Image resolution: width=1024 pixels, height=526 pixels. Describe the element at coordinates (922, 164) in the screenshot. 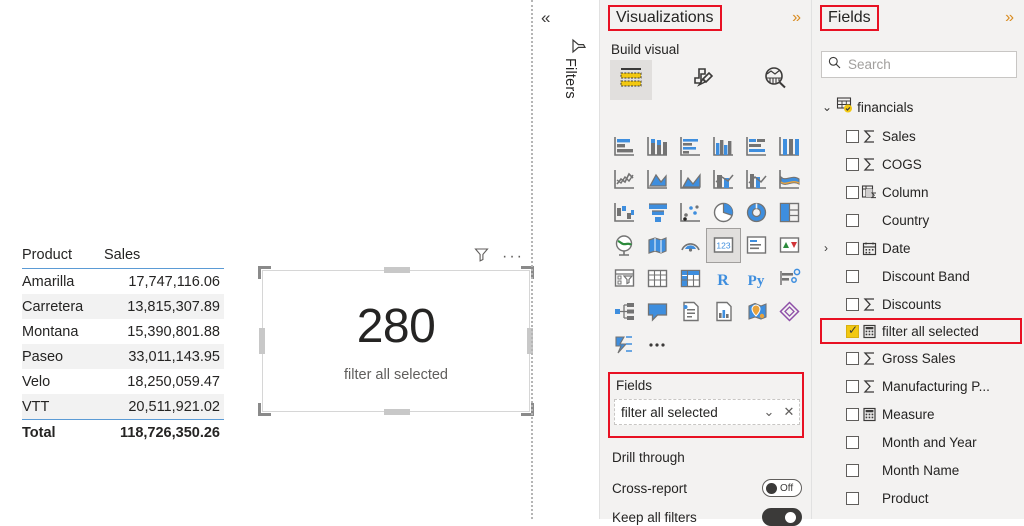

I see `field-item-cogs: COGS` at that location.